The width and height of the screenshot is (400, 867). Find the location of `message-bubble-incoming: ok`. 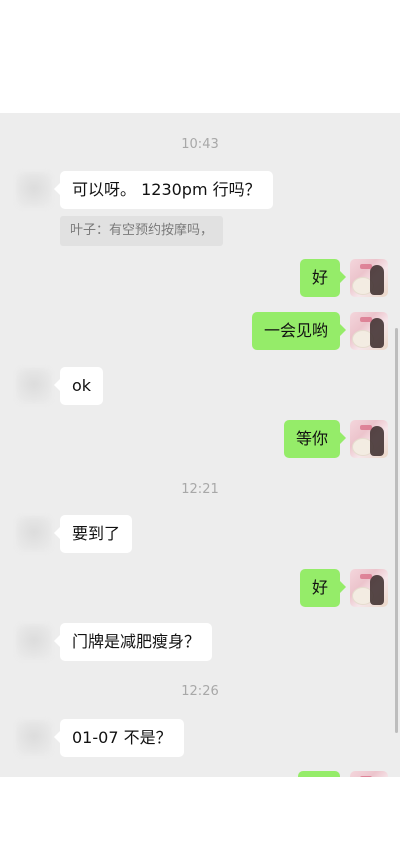

message-bubble-incoming: ok is located at coordinates (78, 386).